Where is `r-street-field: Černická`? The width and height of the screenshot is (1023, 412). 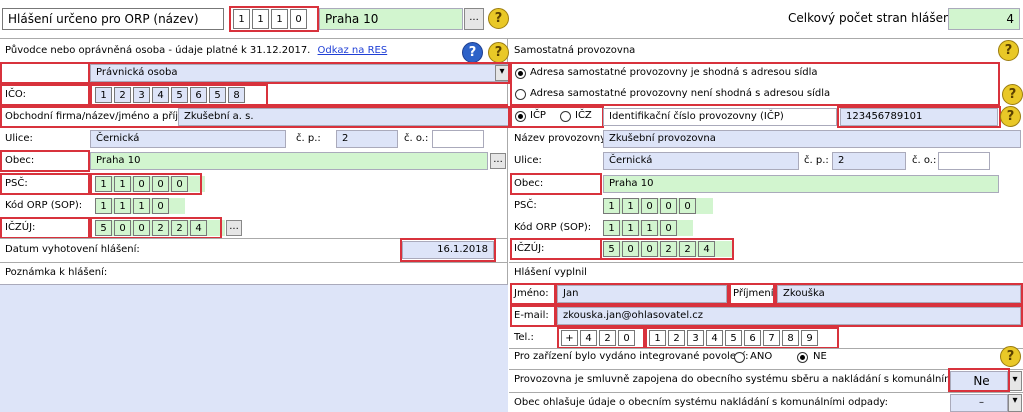 r-street-field: Černická is located at coordinates (701, 161).